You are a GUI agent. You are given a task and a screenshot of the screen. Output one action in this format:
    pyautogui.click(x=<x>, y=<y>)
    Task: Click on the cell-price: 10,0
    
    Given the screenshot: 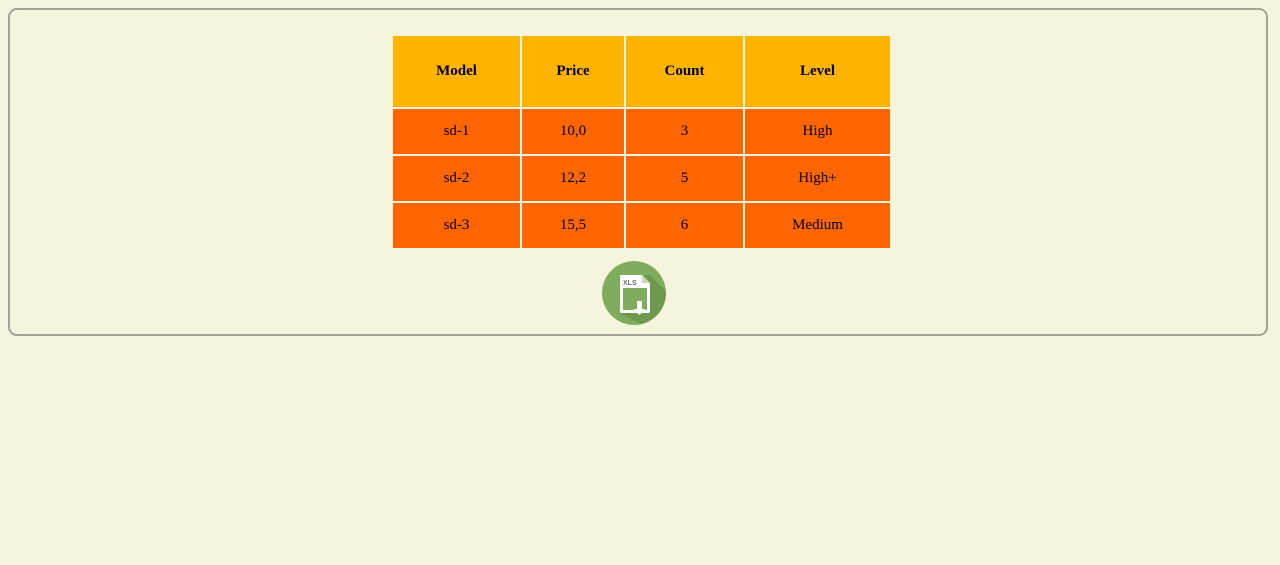 What is the action you would take?
    pyautogui.click(x=573, y=131)
    